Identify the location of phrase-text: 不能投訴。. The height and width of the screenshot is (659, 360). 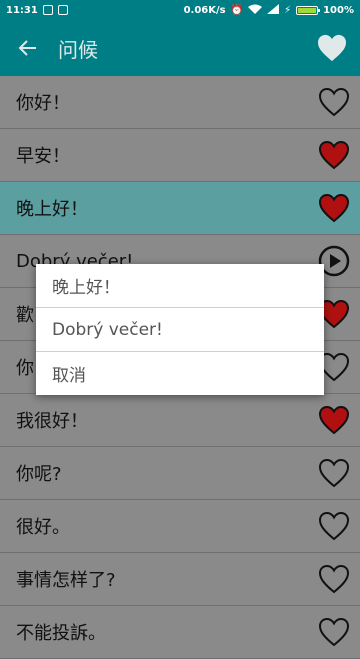
(61, 633).